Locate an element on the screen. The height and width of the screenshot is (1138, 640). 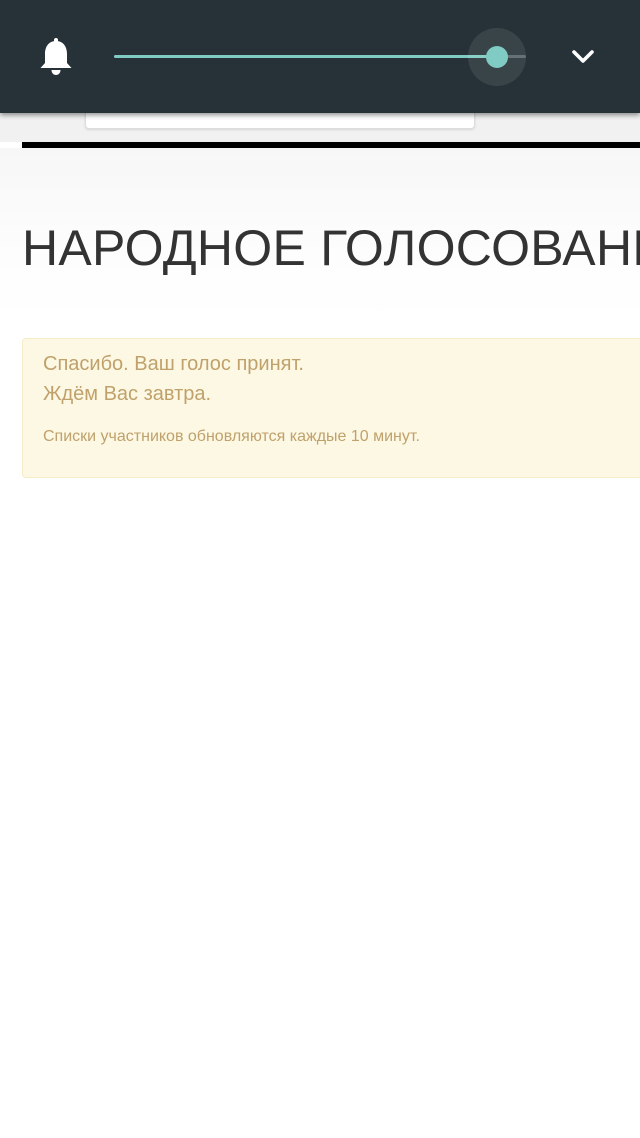
brightness-slider is located at coordinates (320, 57).